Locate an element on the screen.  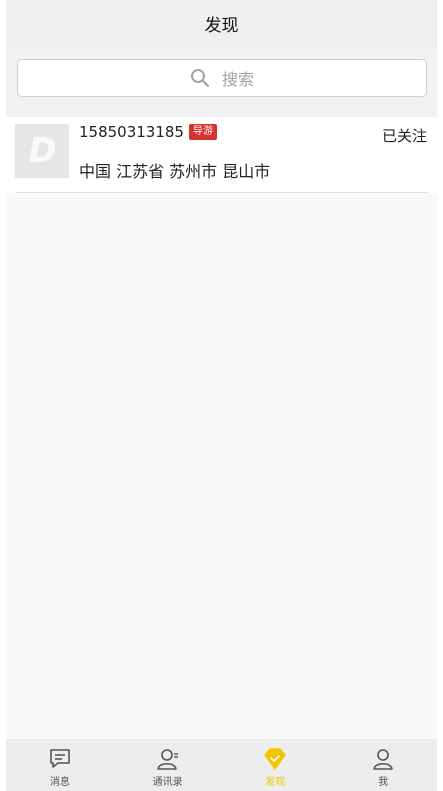
bottom-tab-bar: 消息 通讯录 发现 我 is located at coordinates (221, 765).